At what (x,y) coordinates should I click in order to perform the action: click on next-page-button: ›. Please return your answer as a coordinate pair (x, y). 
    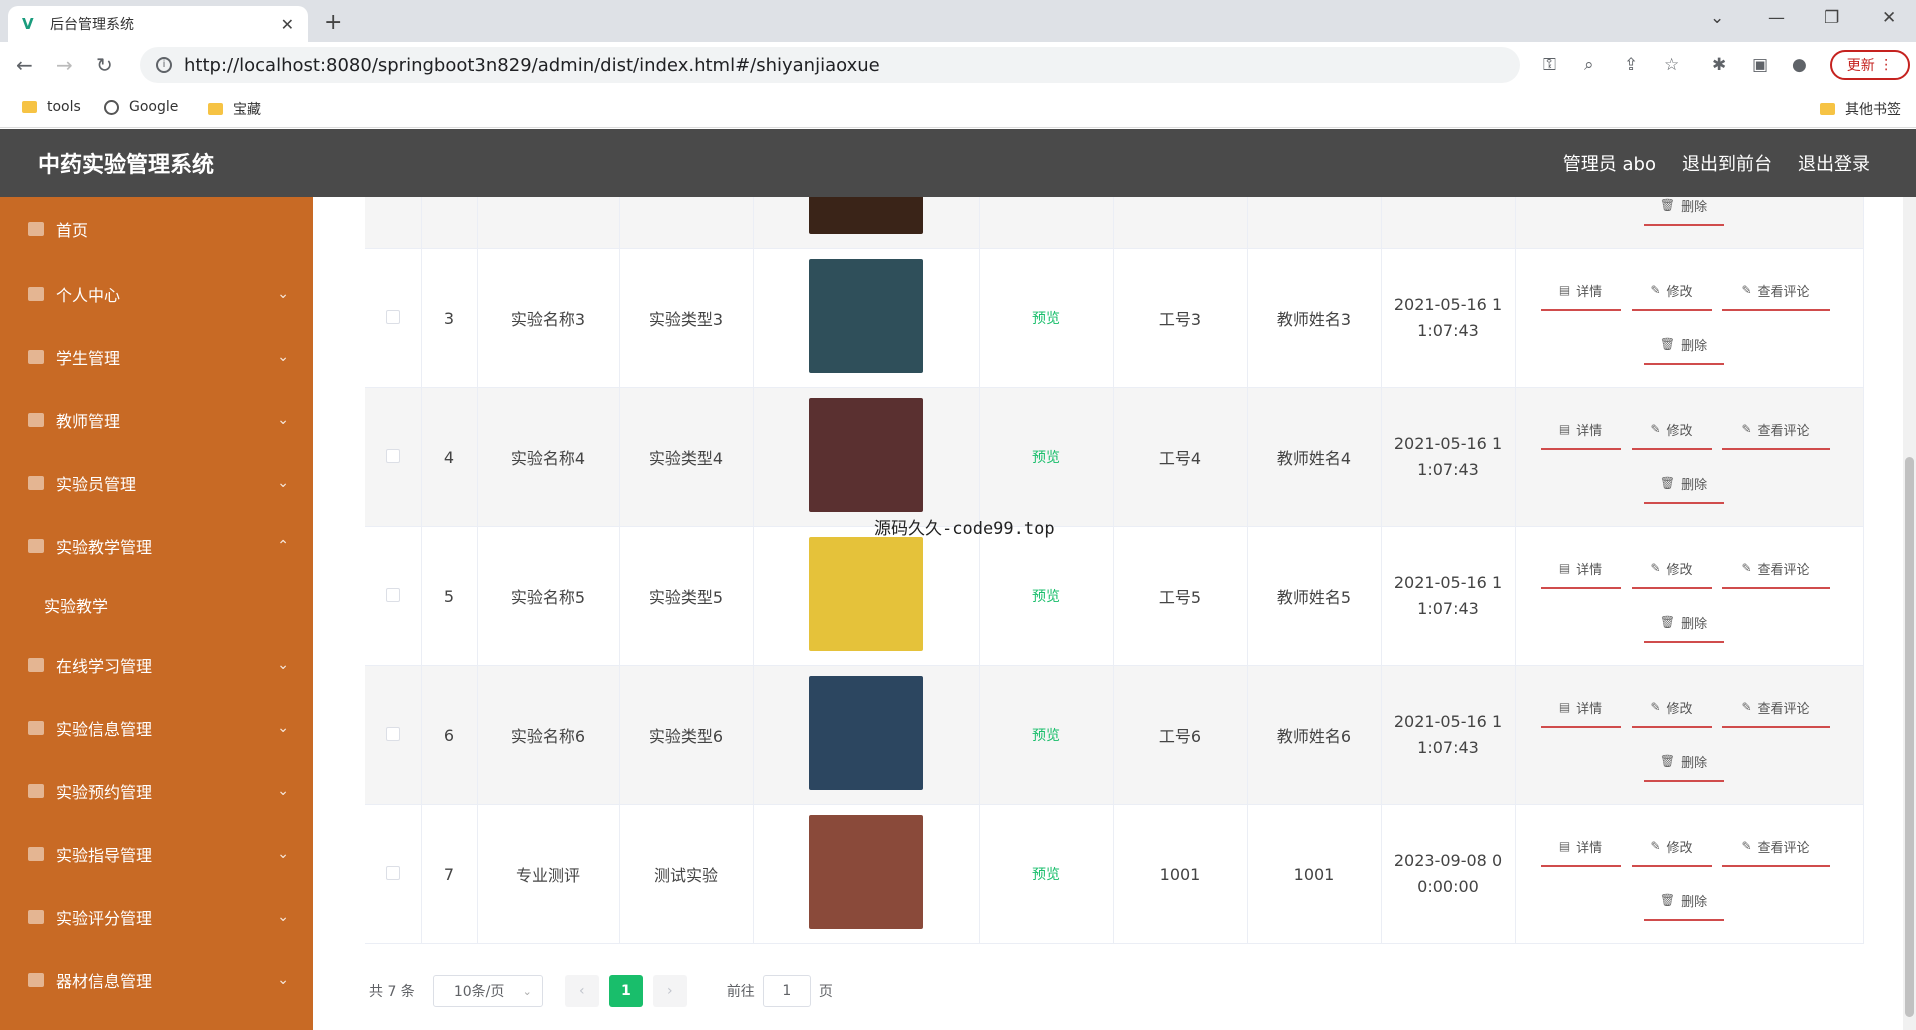
    Looking at the image, I should click on (669, 991).